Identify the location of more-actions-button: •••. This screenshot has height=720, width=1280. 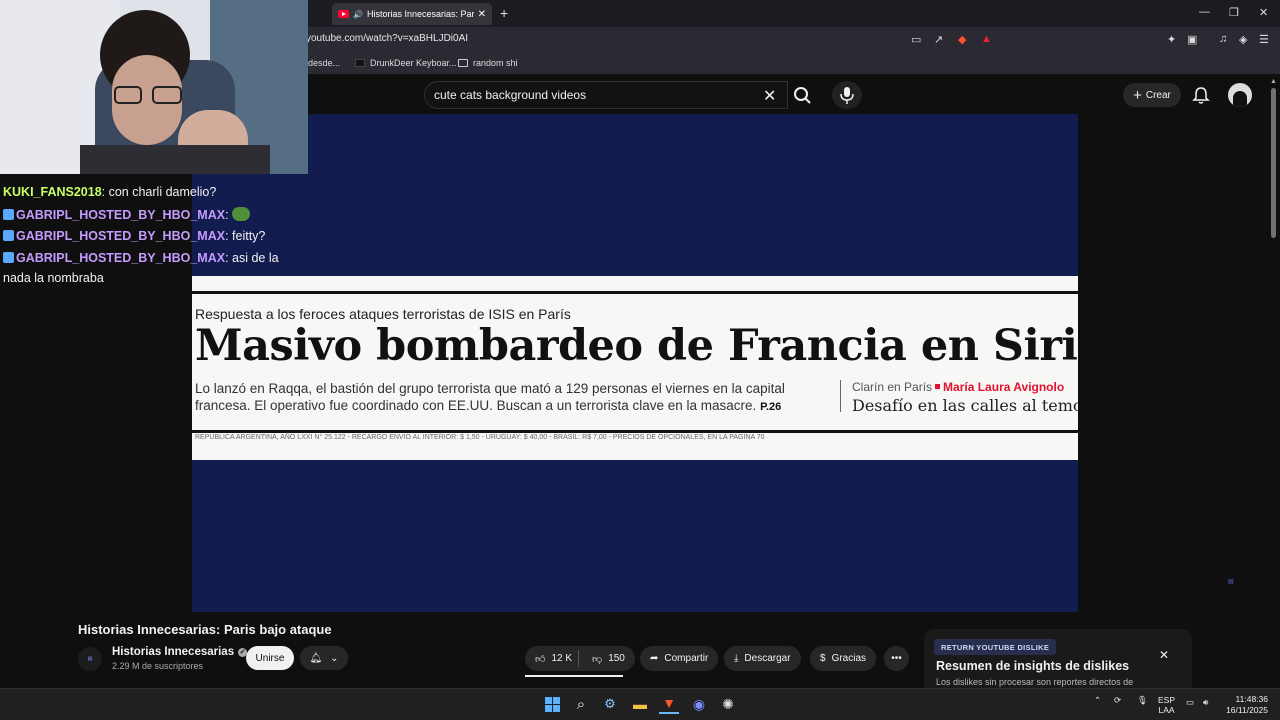
(896, 658).